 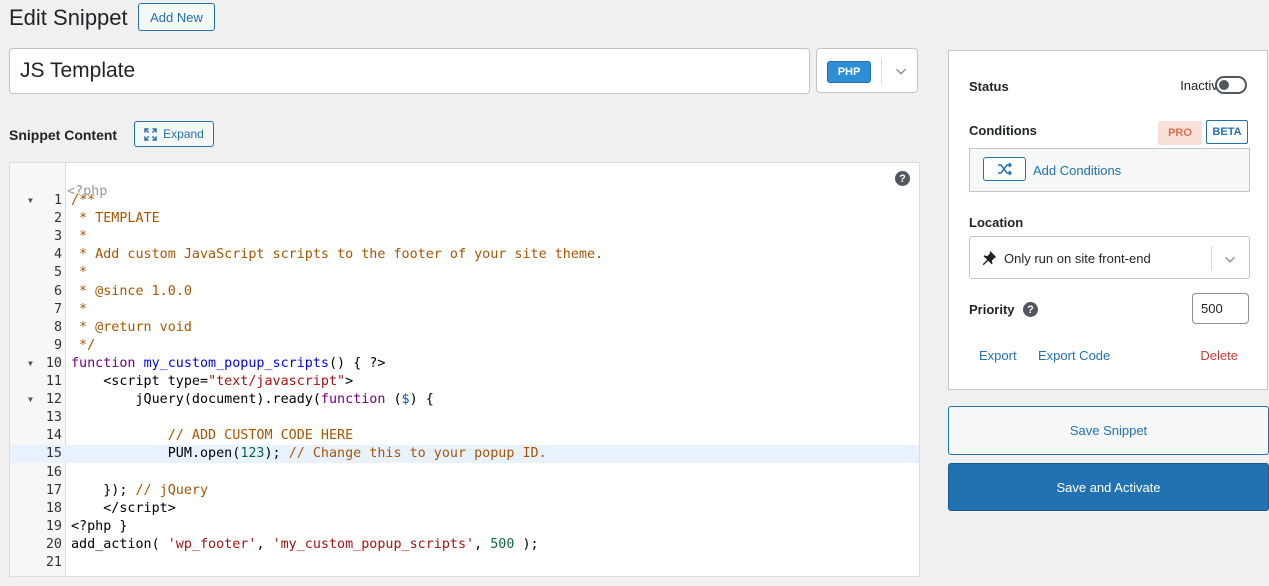 I want to click on code-line: 21, so click(x=464, y=563).